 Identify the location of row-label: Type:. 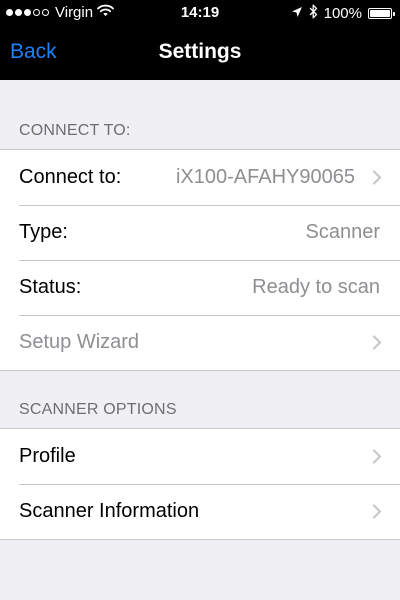
(43, 232).